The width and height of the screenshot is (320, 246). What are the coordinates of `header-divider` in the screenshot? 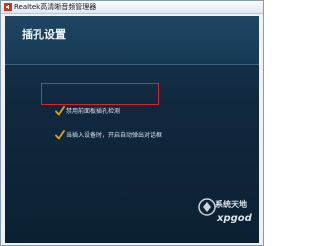 It's located at (132, 64).